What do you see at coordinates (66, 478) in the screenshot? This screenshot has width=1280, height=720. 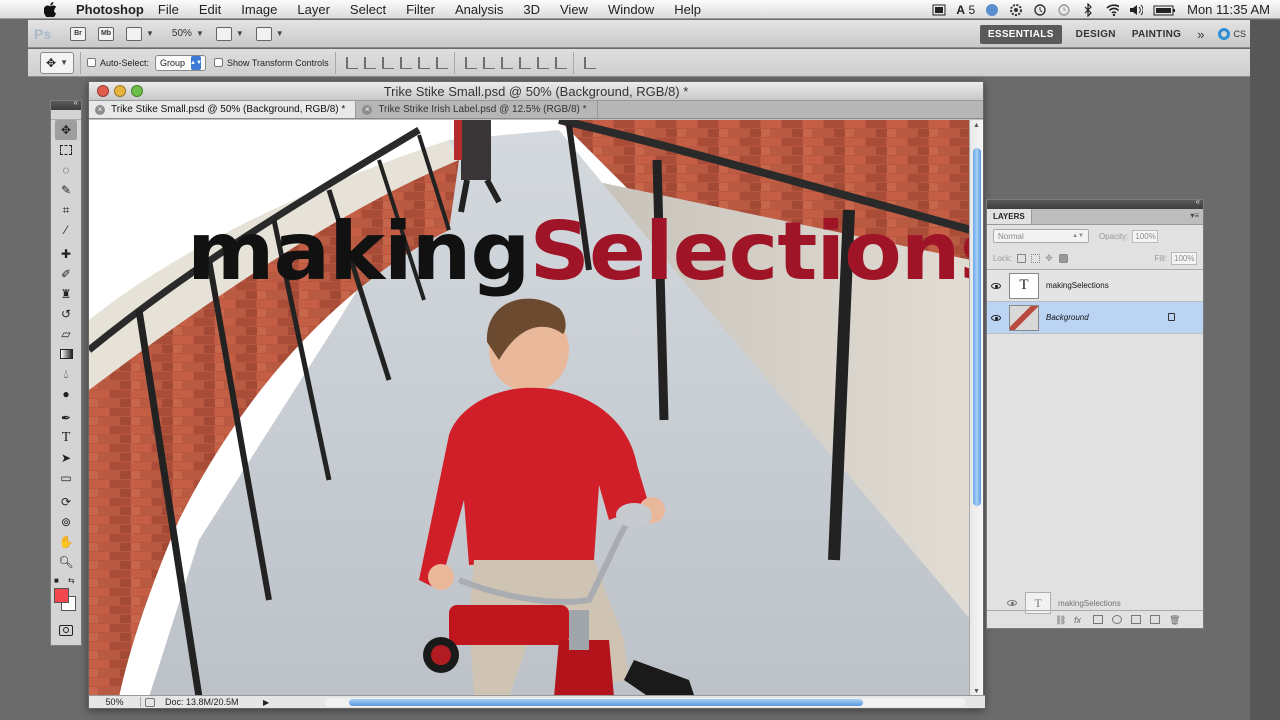 I see `shape-tool-icon: ▭` at bounding box center [66, 478].